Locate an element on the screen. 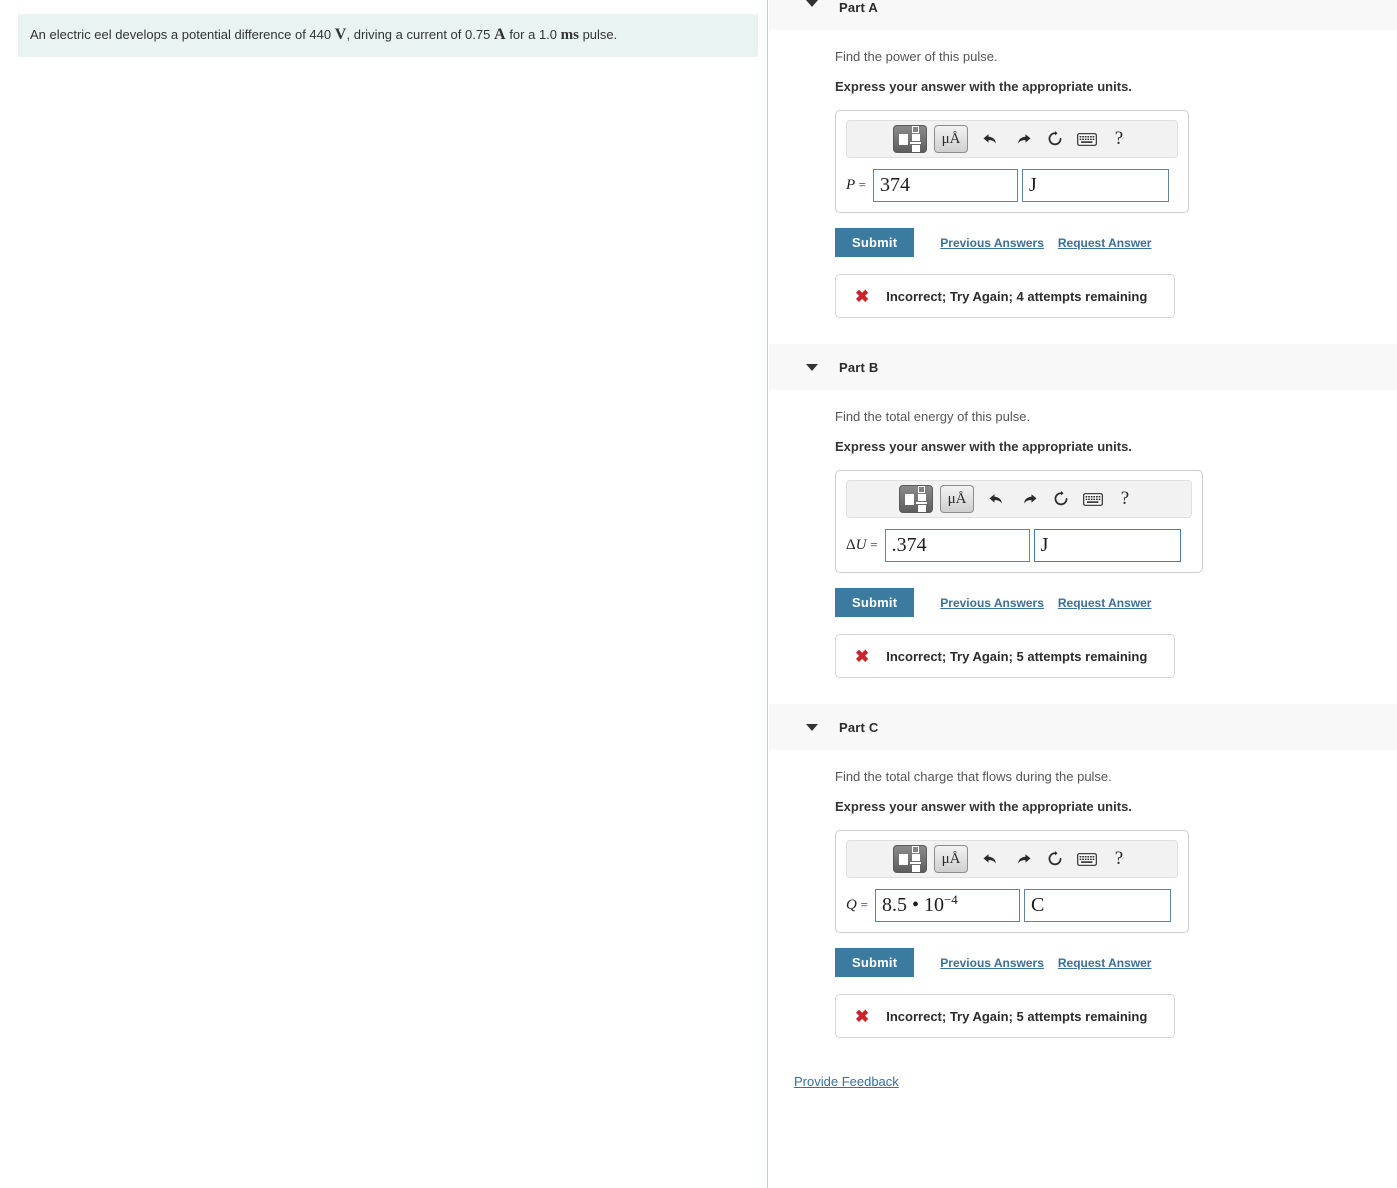 This screenshot has width=1397, height=1188. submit-button-c: Submit is located at coordinates (875, 962).